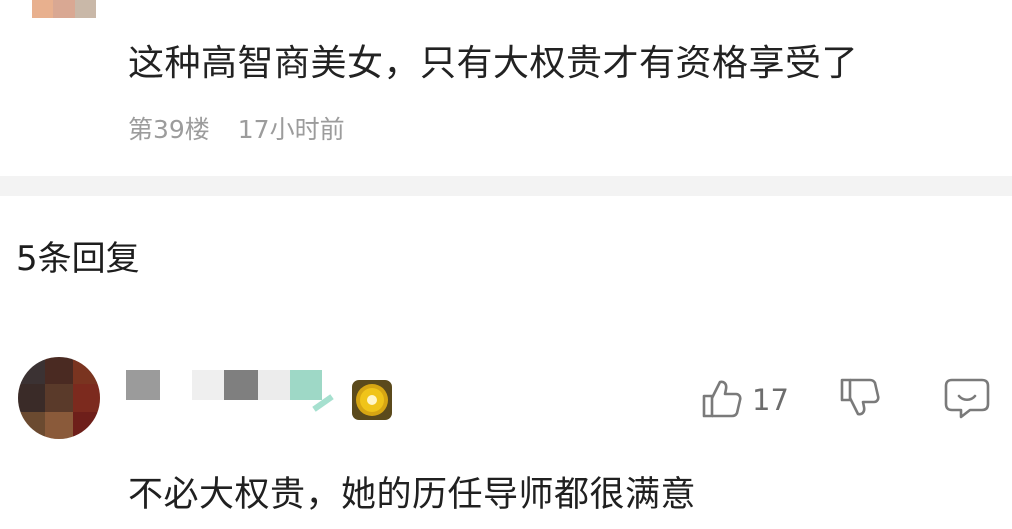 The height and width of the screenshot is (529, 1012). I want to click on like-count: 17, so click(770, 400).